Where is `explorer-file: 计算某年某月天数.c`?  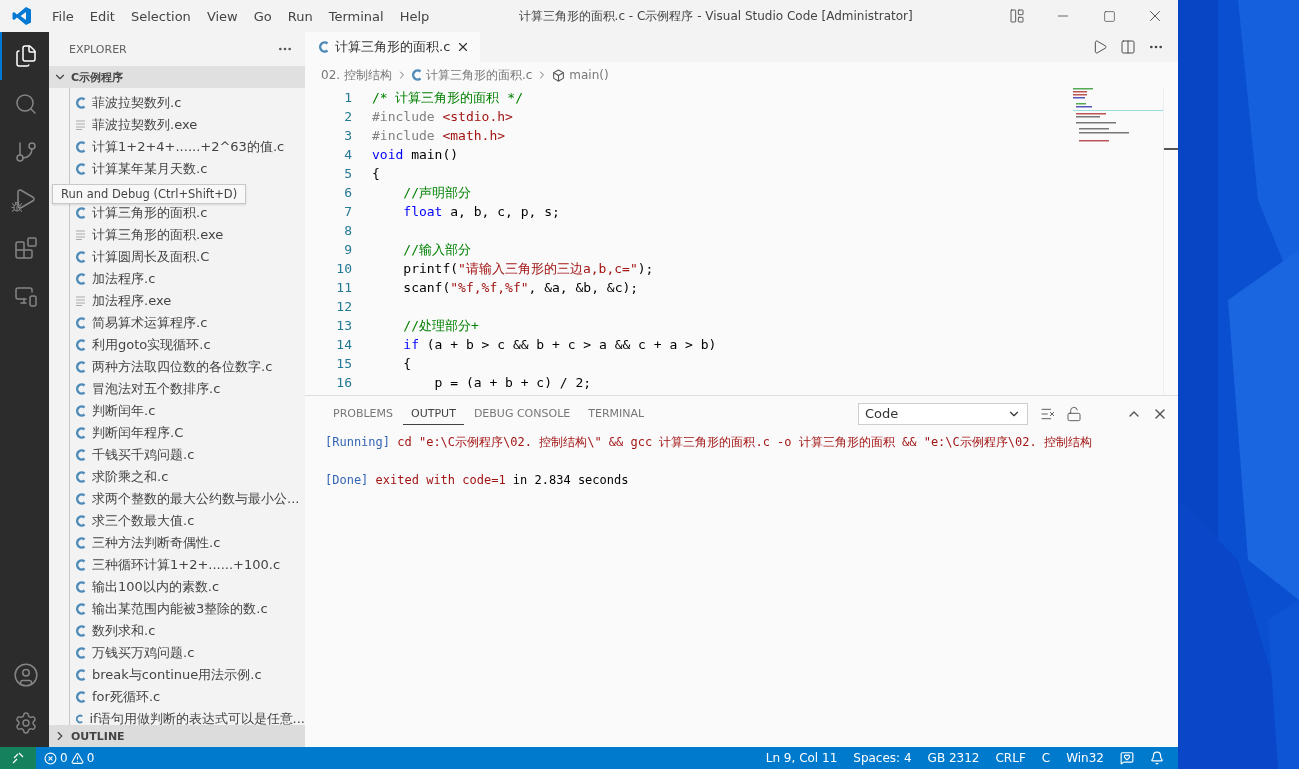 explorer-file: 计算某年某月天数.c is located at coordinates (150, 169).